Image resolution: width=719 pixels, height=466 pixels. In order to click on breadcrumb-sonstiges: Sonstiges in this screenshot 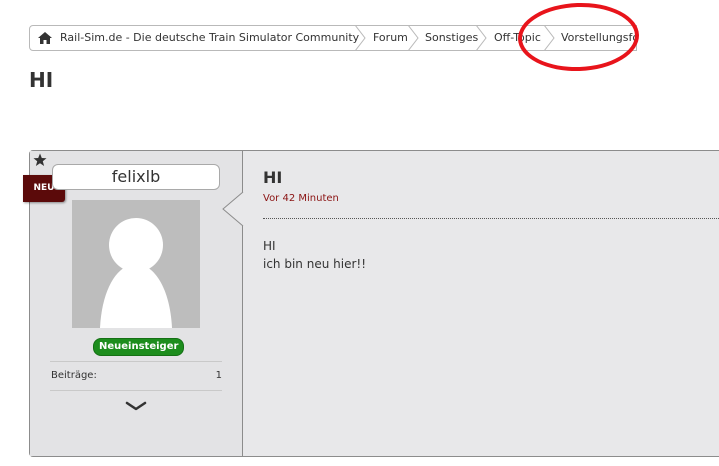, I will do `click(447, 38)`.